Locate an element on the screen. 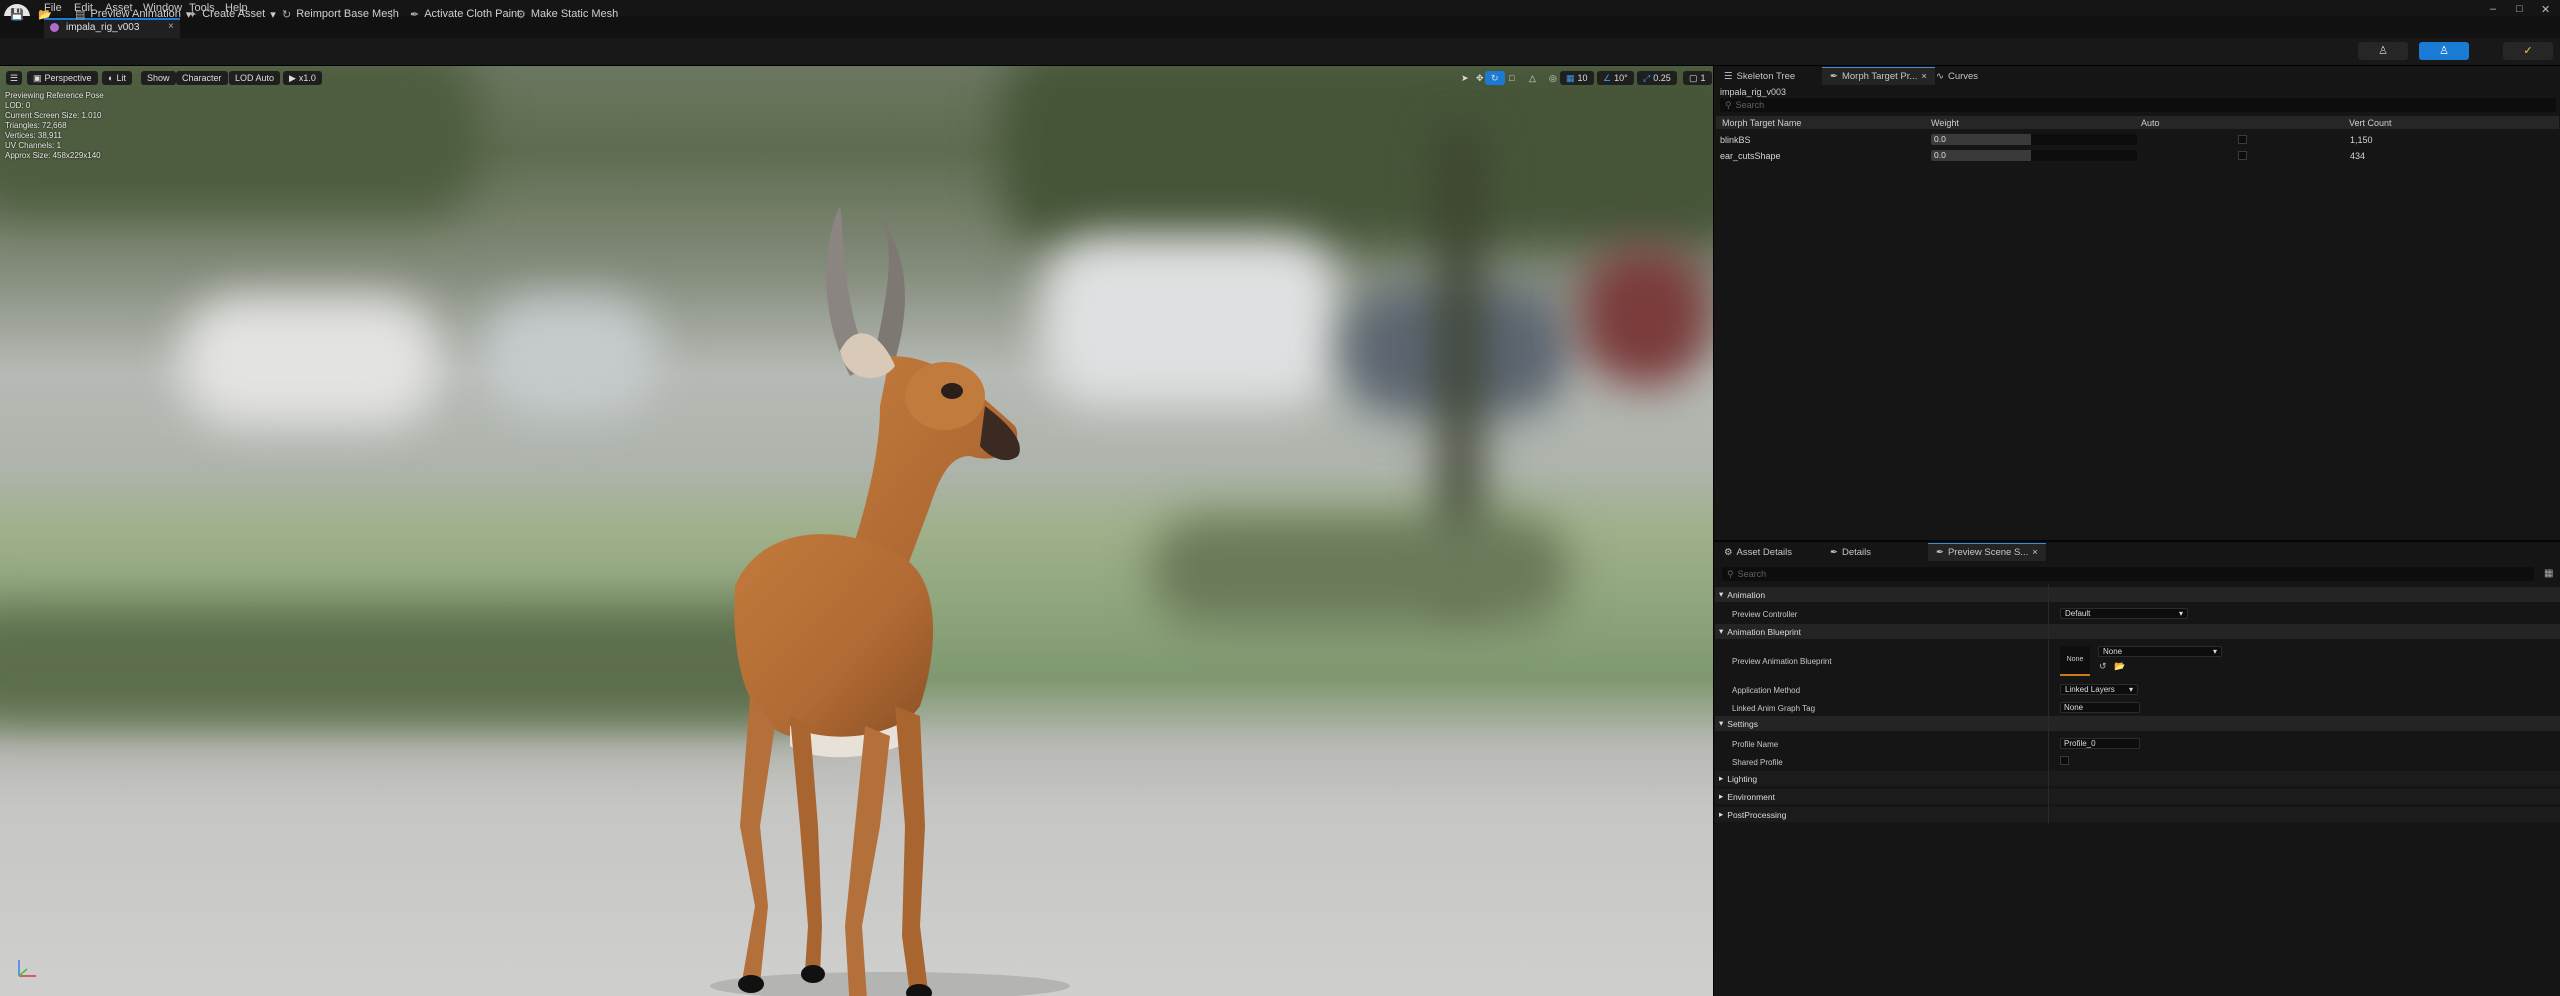  details-column-divider is located at coordinates (2048, 704).